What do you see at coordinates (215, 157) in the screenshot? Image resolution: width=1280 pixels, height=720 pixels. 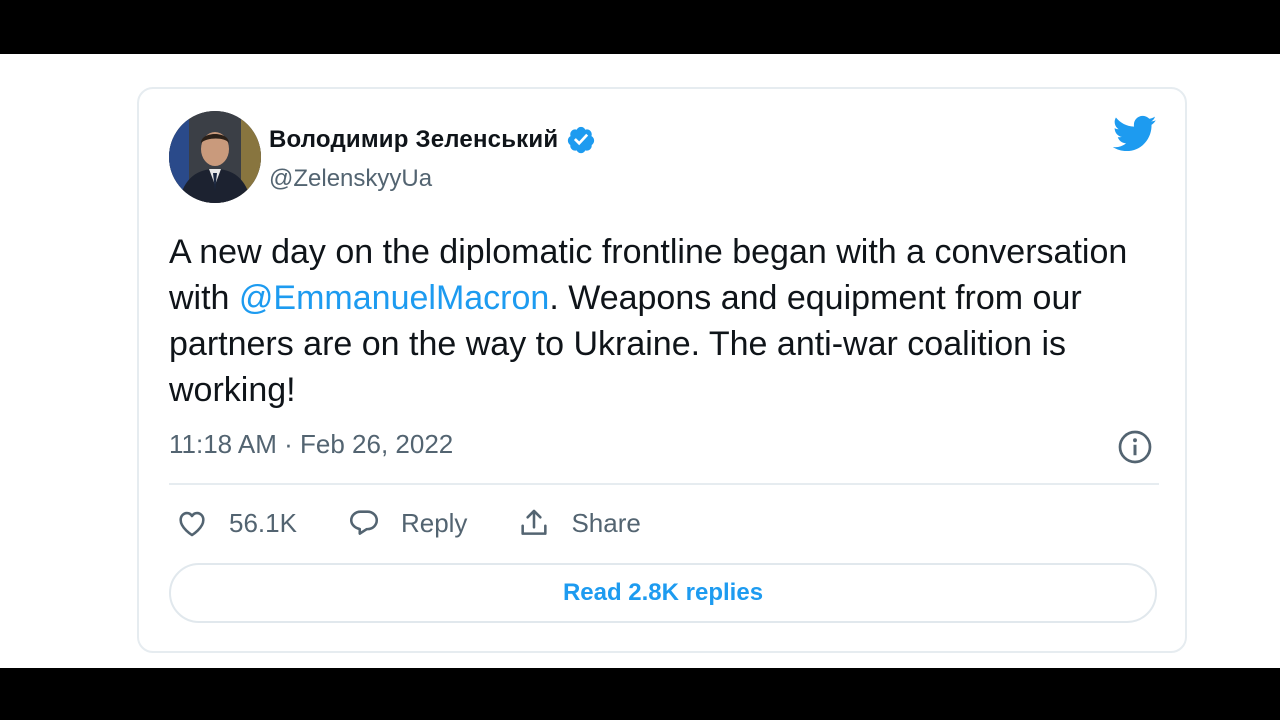 I see `avatar` at bounding box center [215, 157].